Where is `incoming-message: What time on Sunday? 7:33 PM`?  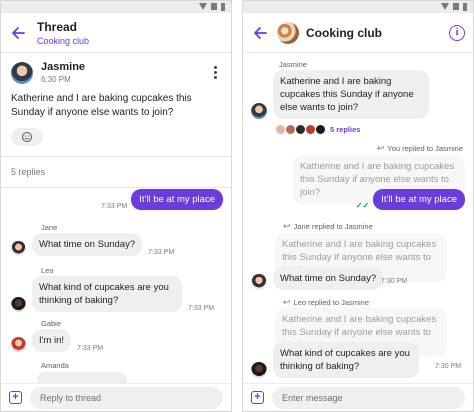
incoming-message: What time on Sunday? 7:33 PM is located at coordinates (92, 244).